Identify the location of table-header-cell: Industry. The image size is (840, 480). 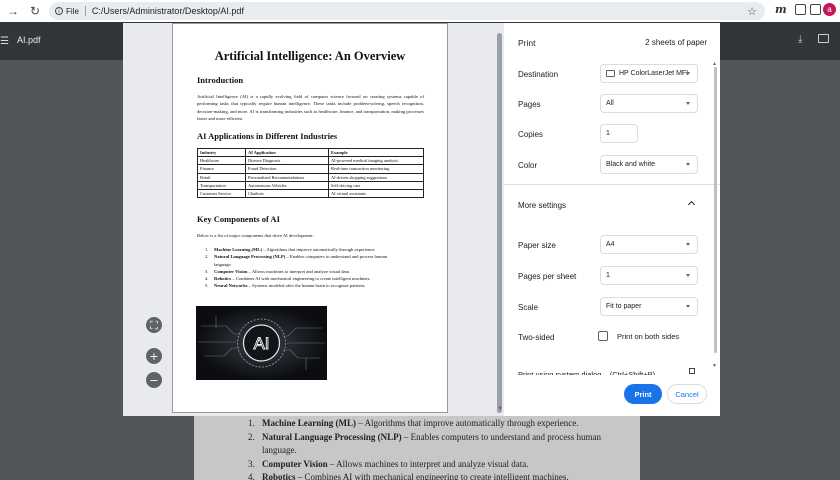
(221, 152).